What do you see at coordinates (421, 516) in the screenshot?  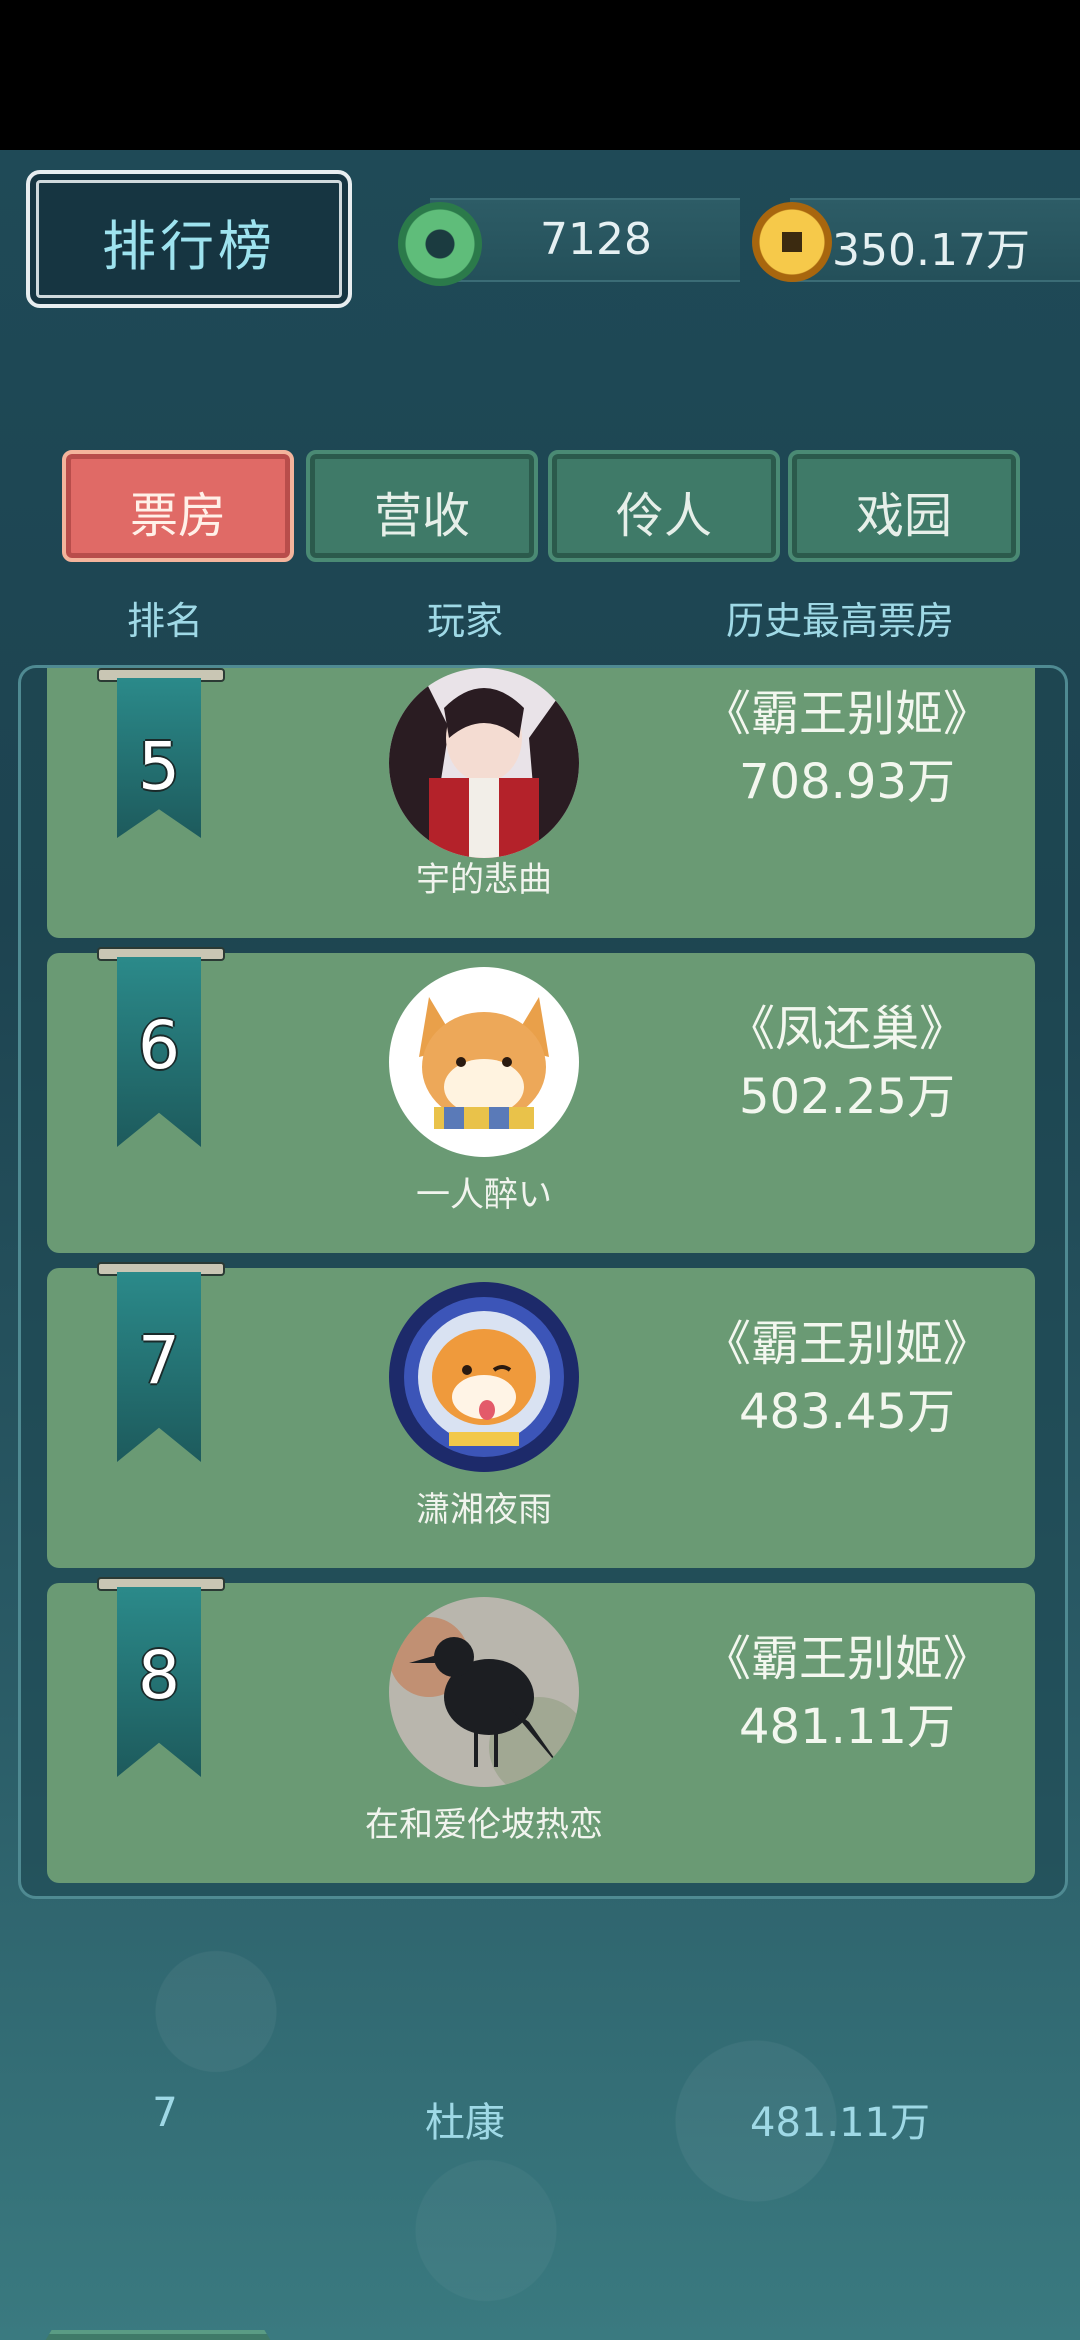 I see `tab-label: 营收` at bounding box center [421, 516].